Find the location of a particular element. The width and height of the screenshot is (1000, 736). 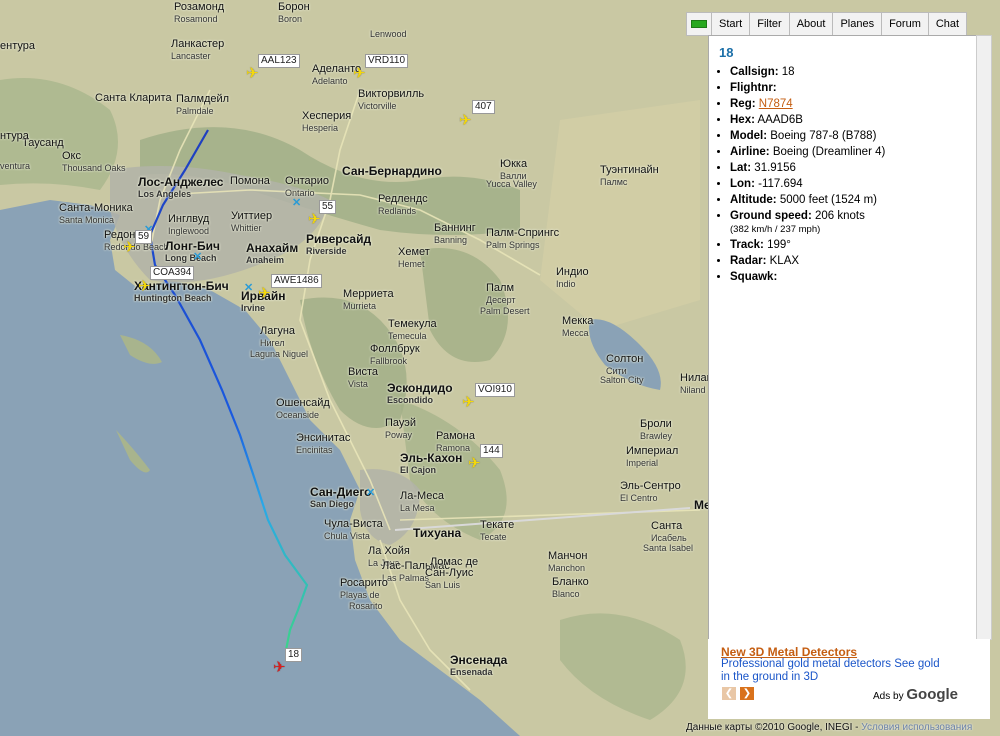

city-anaheim: Анахайм Anaheim is located at coordinates (272, 253).